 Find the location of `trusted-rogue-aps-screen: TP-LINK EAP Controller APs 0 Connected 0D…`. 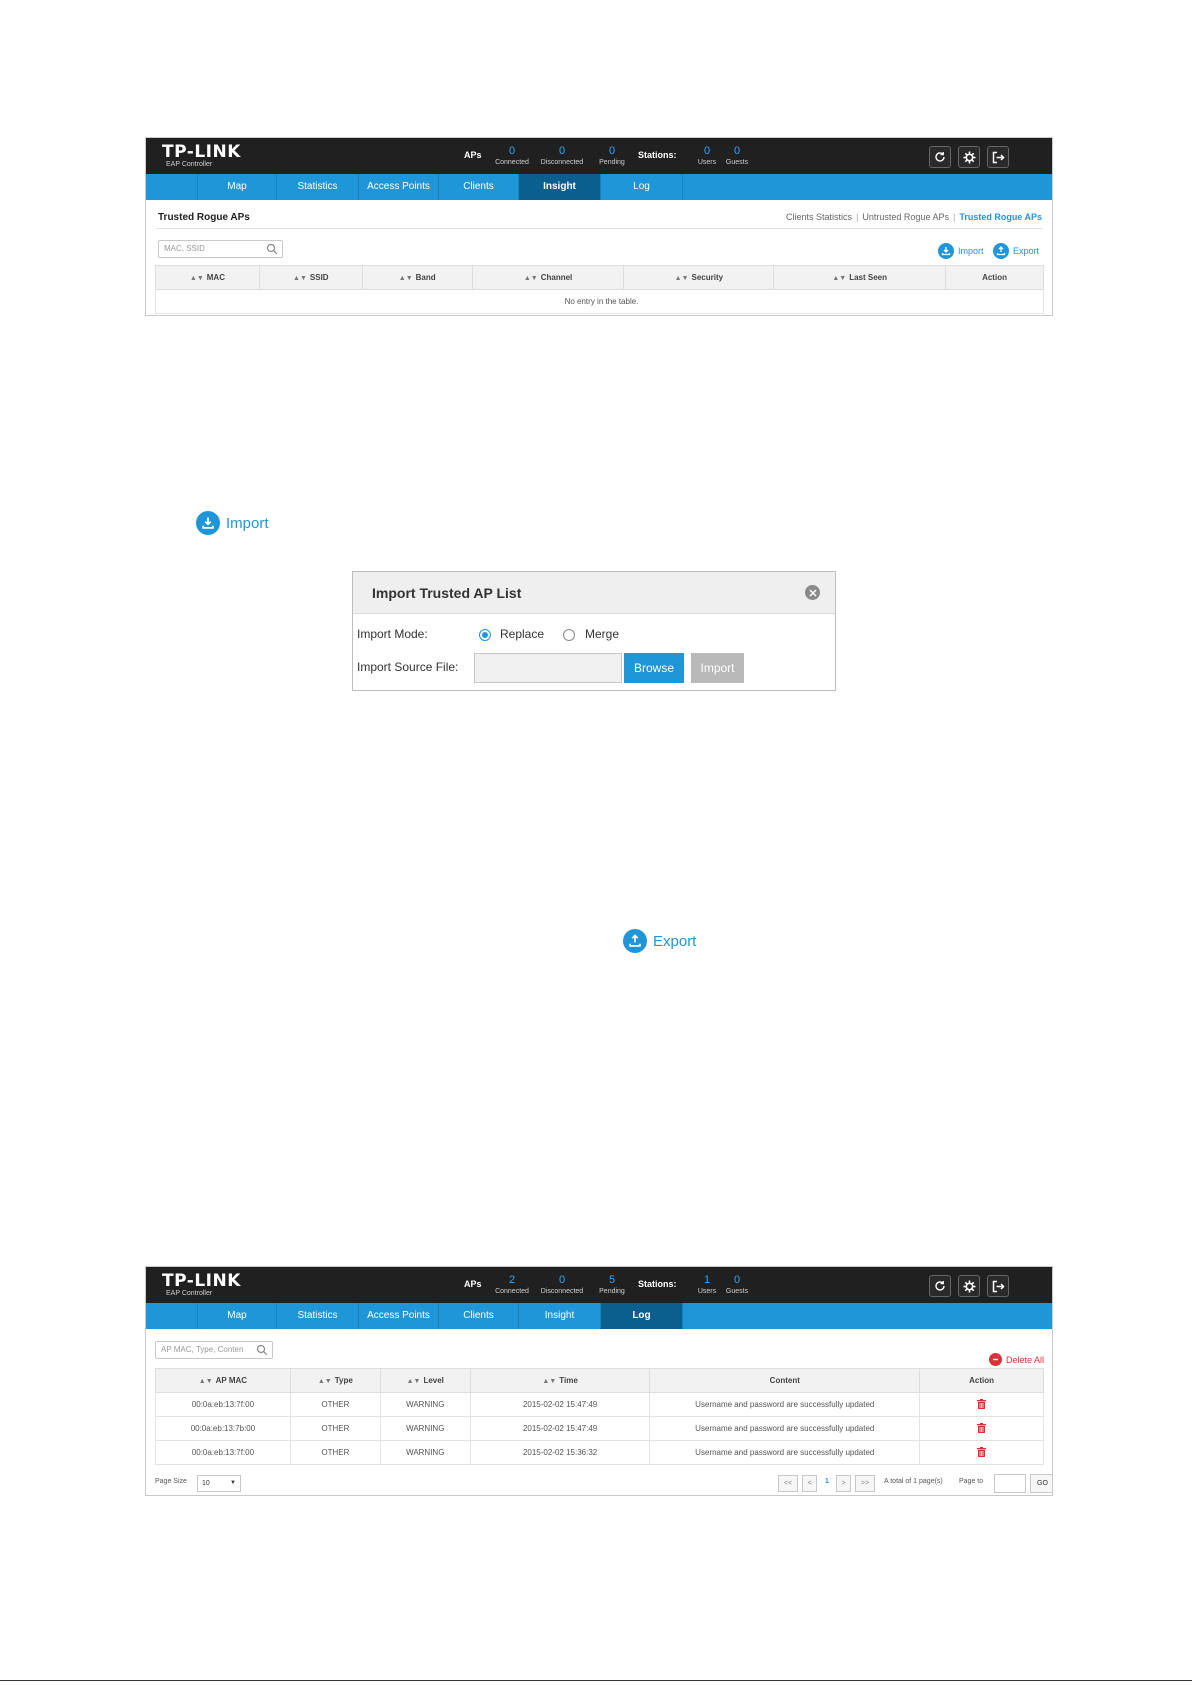

trusted-rogue-aps-screen: TP-LINK EAP Controller APs 0 Connected 0D… is located at coordinates (599, 226).